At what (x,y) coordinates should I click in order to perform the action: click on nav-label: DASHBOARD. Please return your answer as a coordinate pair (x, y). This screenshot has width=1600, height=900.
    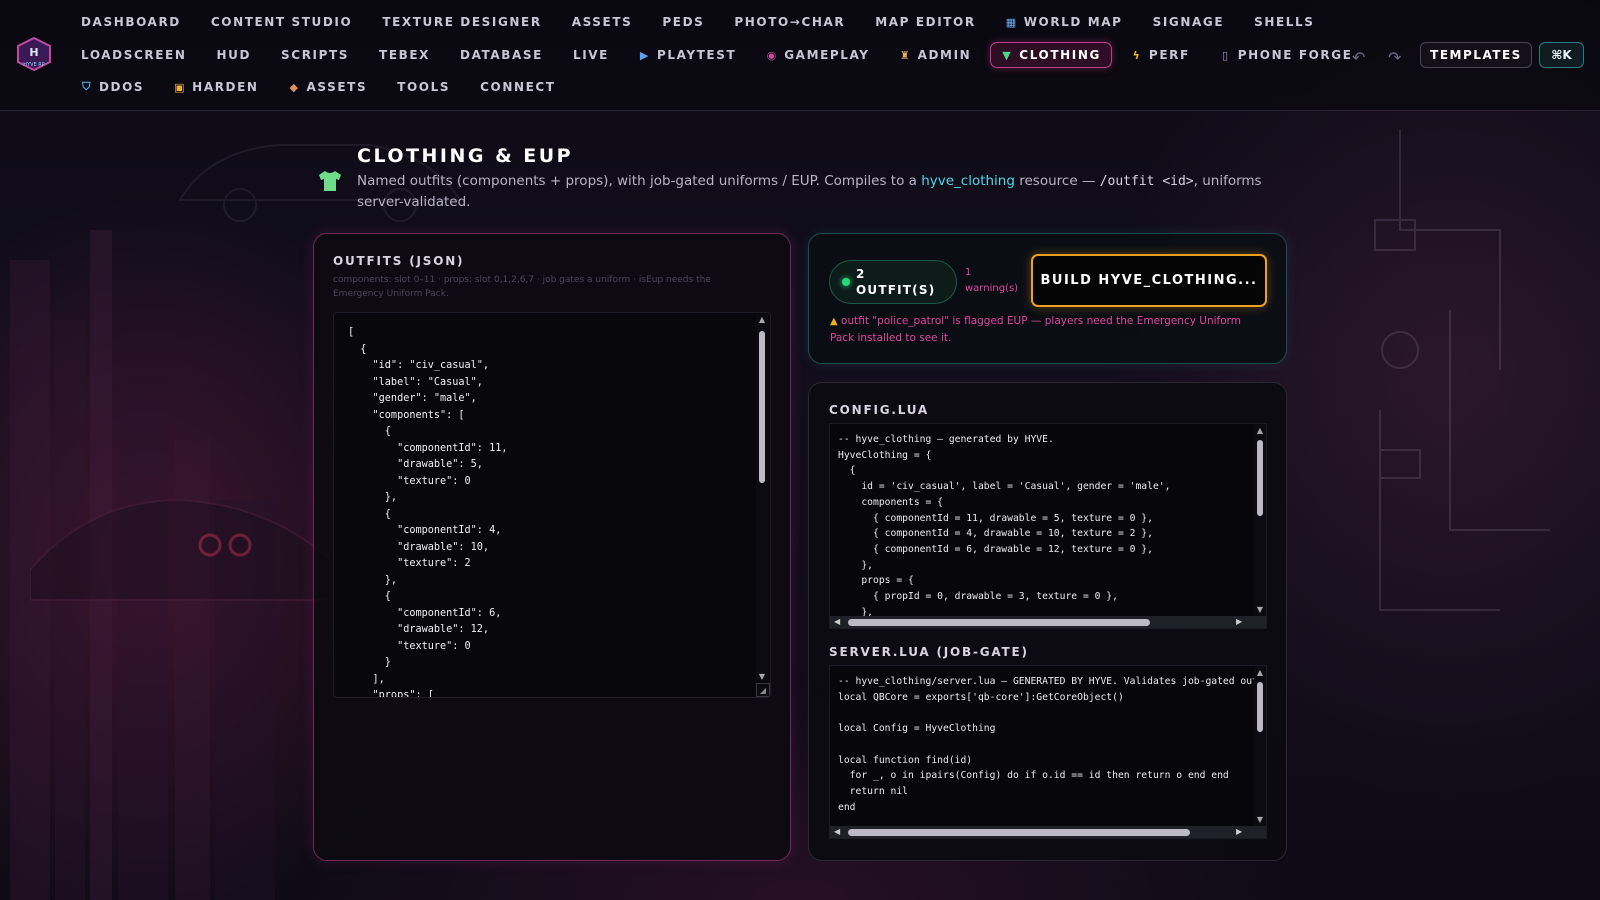
    Looking at the image, I should click on (131, 22).